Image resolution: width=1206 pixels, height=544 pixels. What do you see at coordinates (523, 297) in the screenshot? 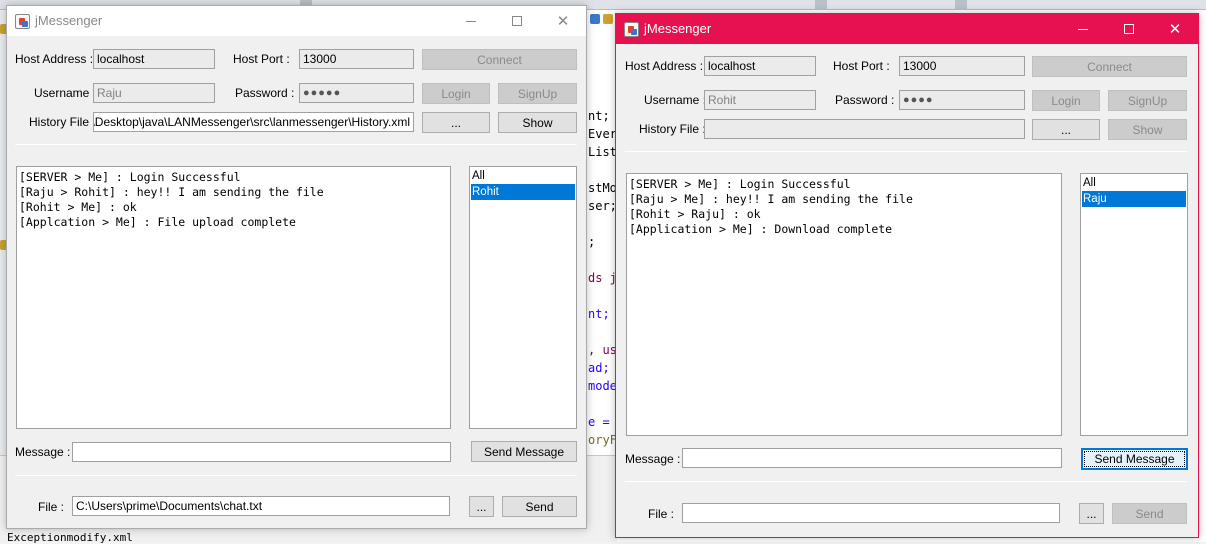
I see `user-list: All Rohit` at bounding box center [523, 297].